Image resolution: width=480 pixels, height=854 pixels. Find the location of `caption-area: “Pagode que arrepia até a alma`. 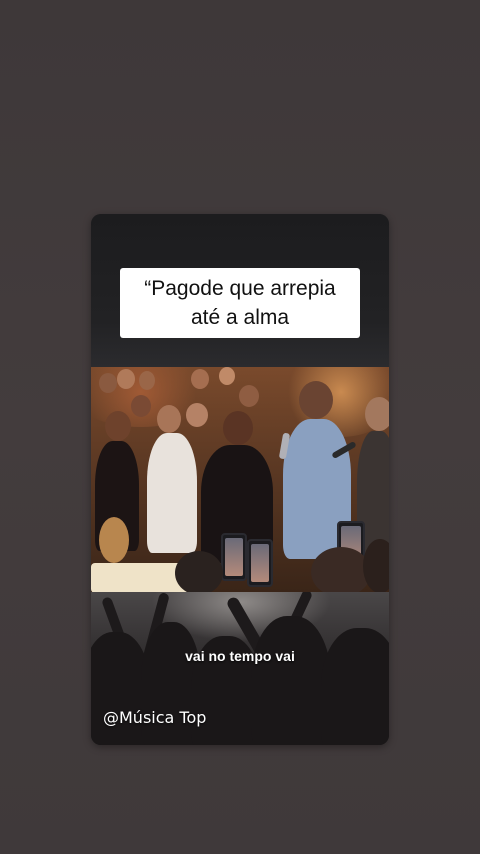

caption-area: “Pagode que arrepia até a alma is located at coordinates (240, 290).